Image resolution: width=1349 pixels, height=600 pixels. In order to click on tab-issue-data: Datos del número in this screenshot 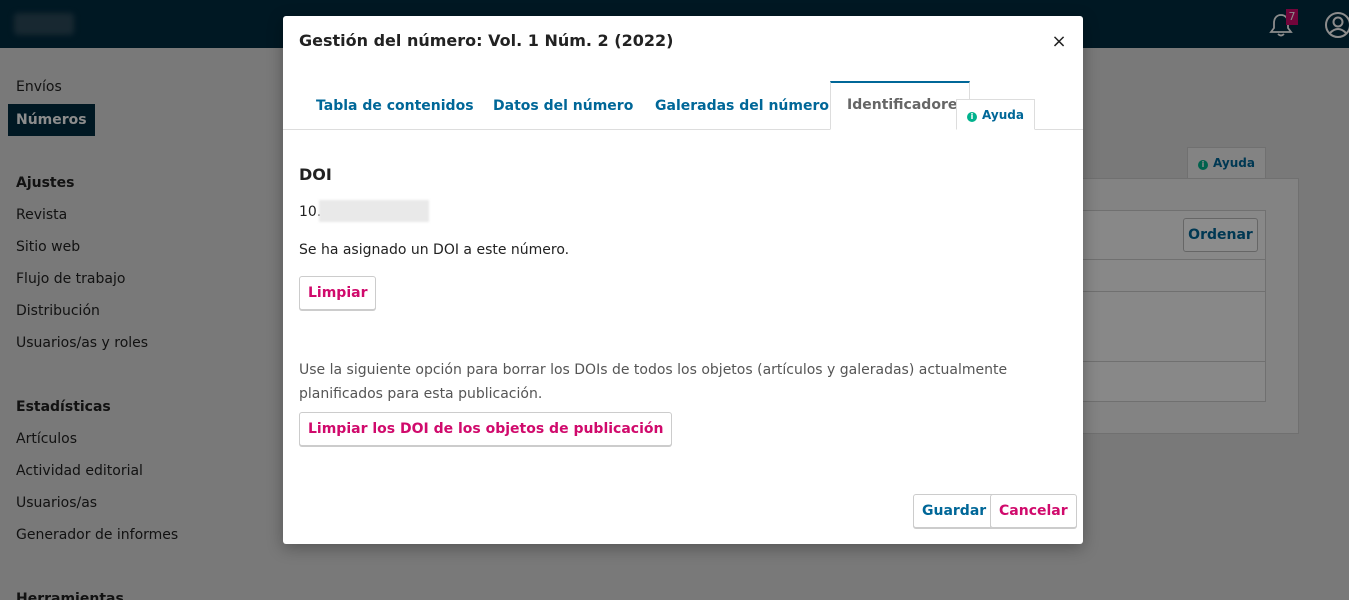, I will do `click(563, 105)`.